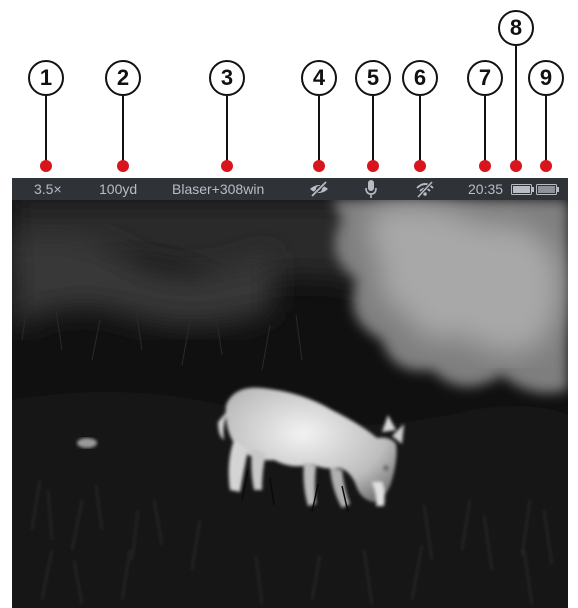 Image resolution: width=578 pixels, height=608 pixels. I want to click on callout-number: 5, so click(373, 78).